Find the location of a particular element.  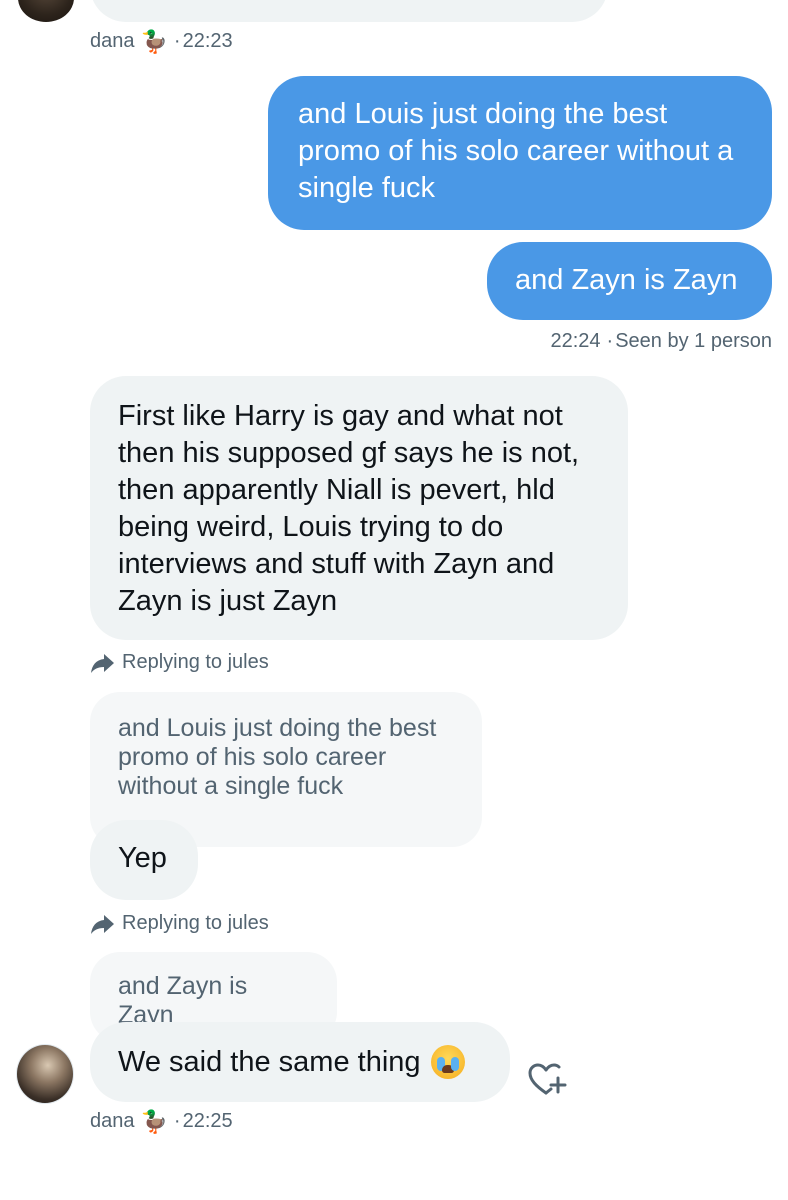

previous-received-bubble is located at coordinates (349, 11).